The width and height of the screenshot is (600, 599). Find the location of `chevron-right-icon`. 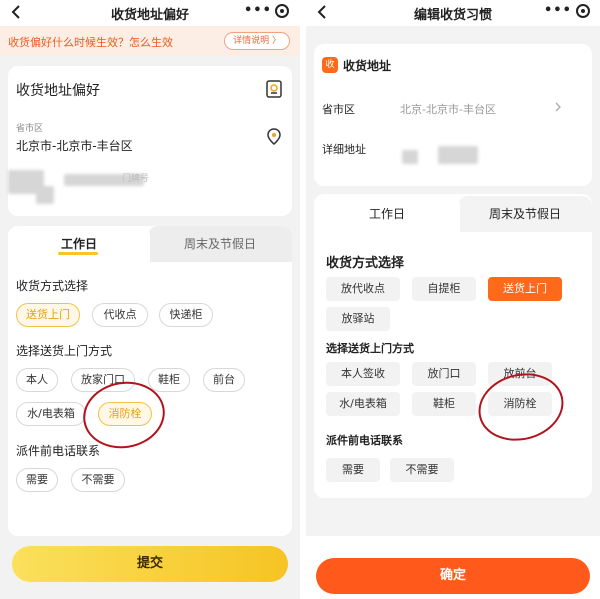

chevron-right-icon is located at coordinates (558, 107).